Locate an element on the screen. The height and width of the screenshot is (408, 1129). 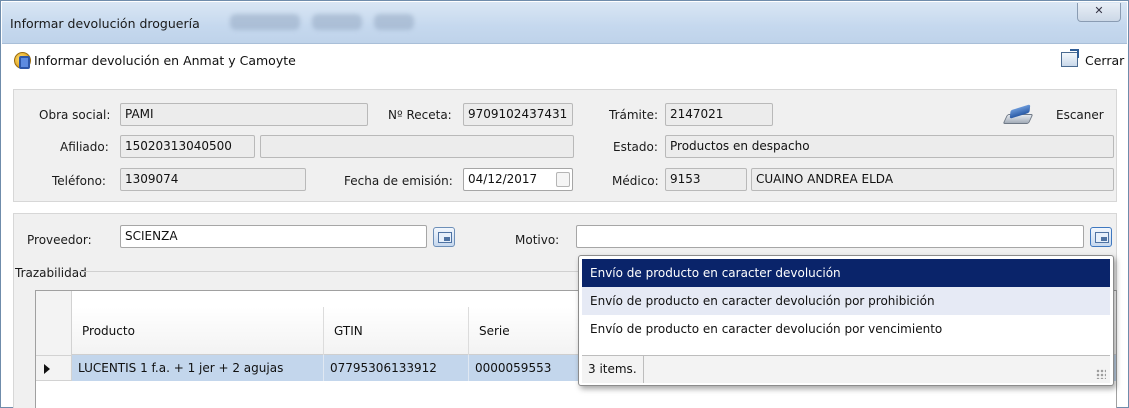
column-header-producto: Producto is located at coordinates (198, 331).